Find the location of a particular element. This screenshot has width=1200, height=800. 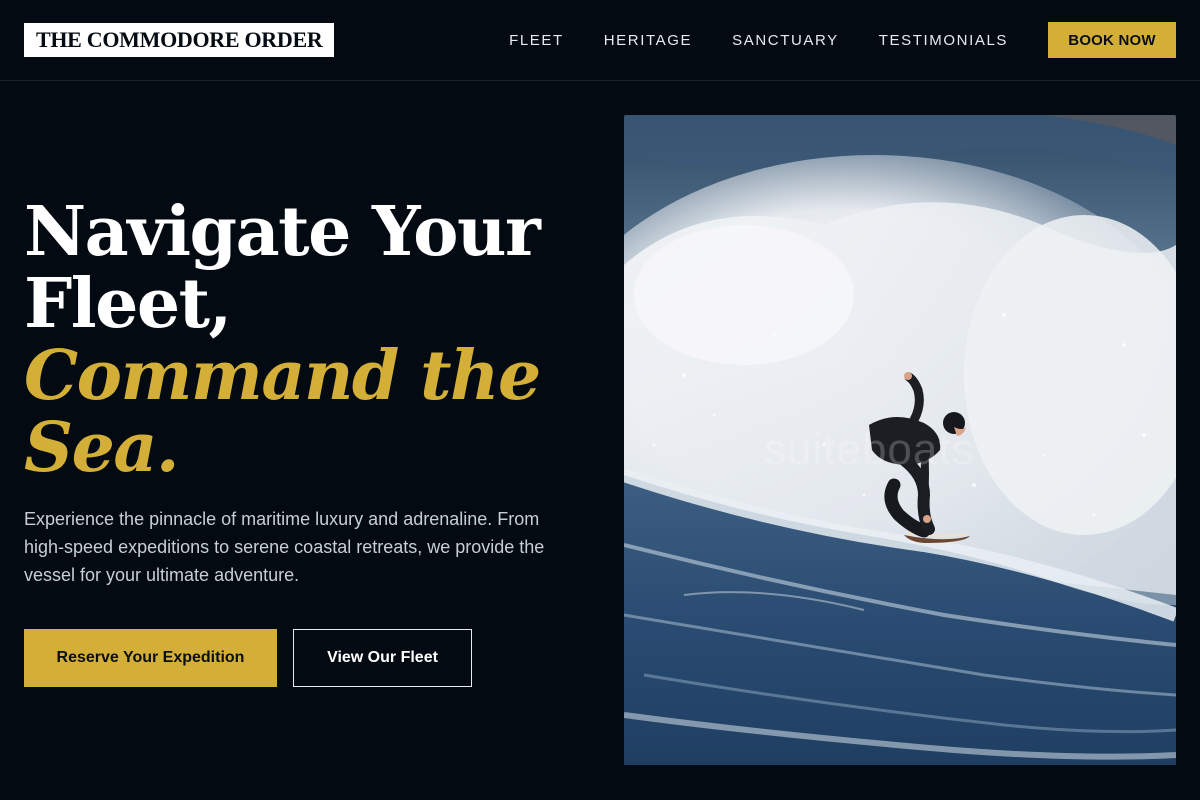

hero-title-line-2: Fleet, is located at coordinates (128, 304).